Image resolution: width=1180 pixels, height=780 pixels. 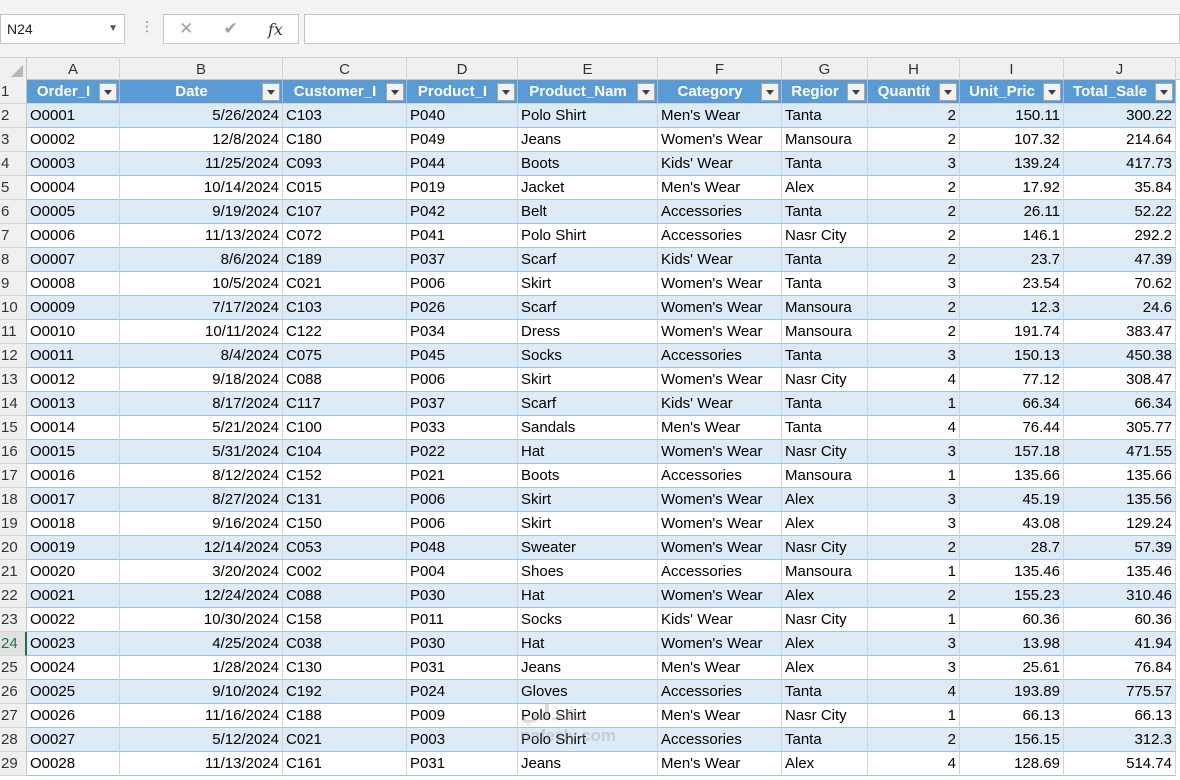 I want to click on row-number: 6, so click(x=13, y=212).